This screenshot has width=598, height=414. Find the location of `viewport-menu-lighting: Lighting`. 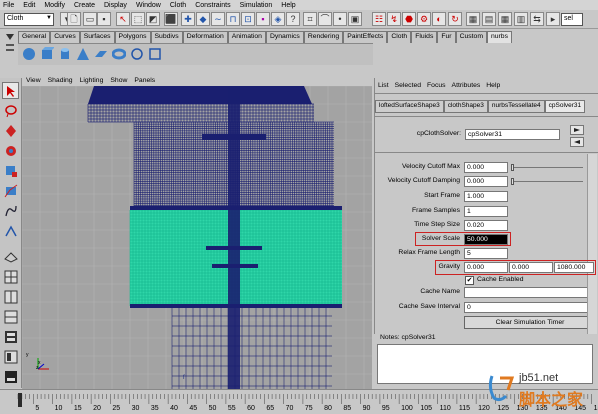

viewport-menu-lighting: Lighting is located at coordinates (92, 80).